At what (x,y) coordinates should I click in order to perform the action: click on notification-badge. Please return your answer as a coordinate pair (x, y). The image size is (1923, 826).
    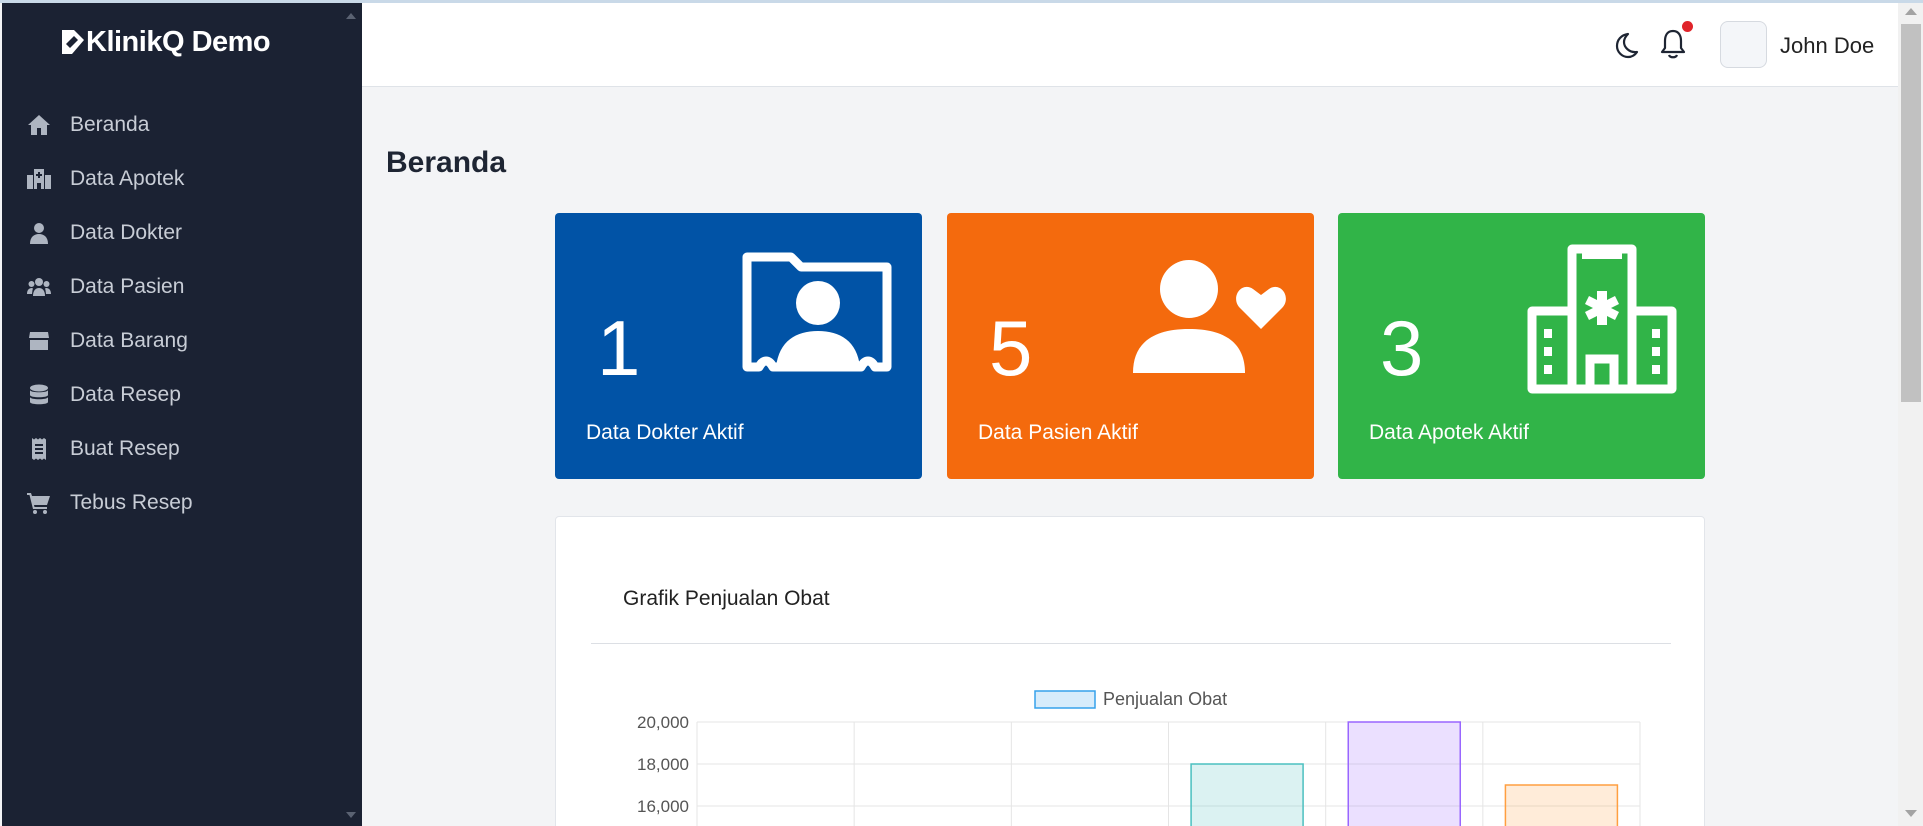
    Looking at the image, I should click on (1687, 26).